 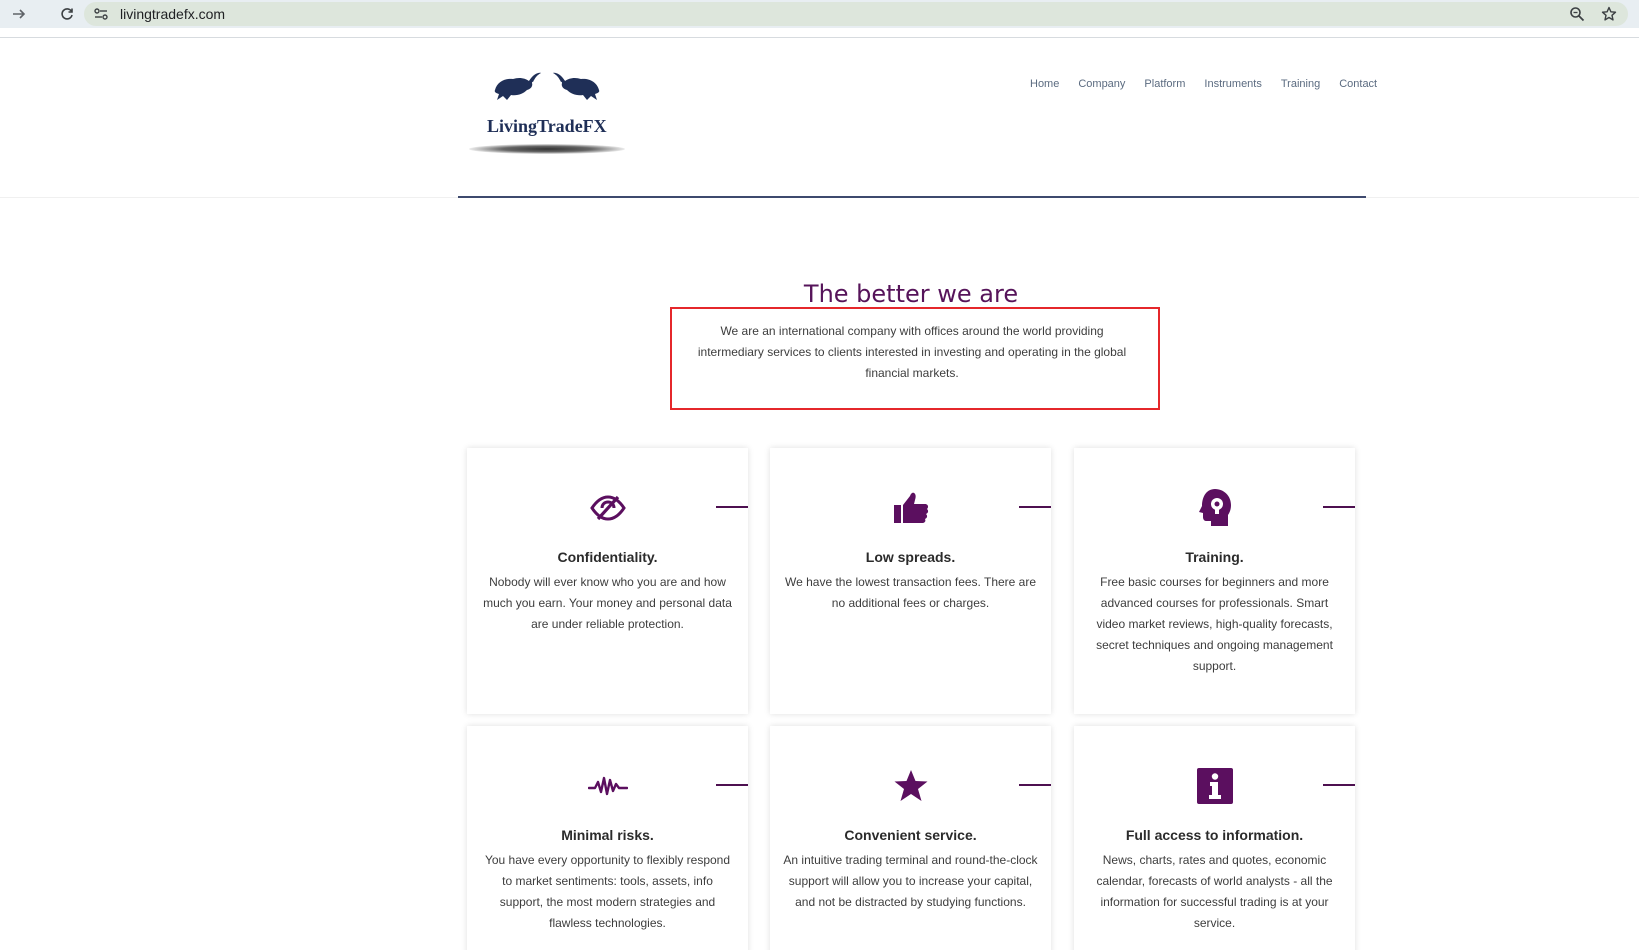 I want to click on nav-contact: Contact, so click(x=1358, y=84).